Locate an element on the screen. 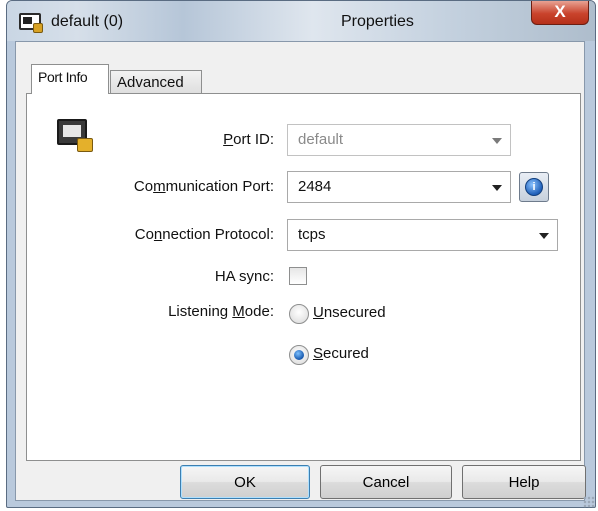 The height and width of the screenshot is (511, 598). communication-port-label: Communication Port: is located at coordinates (203, 186).